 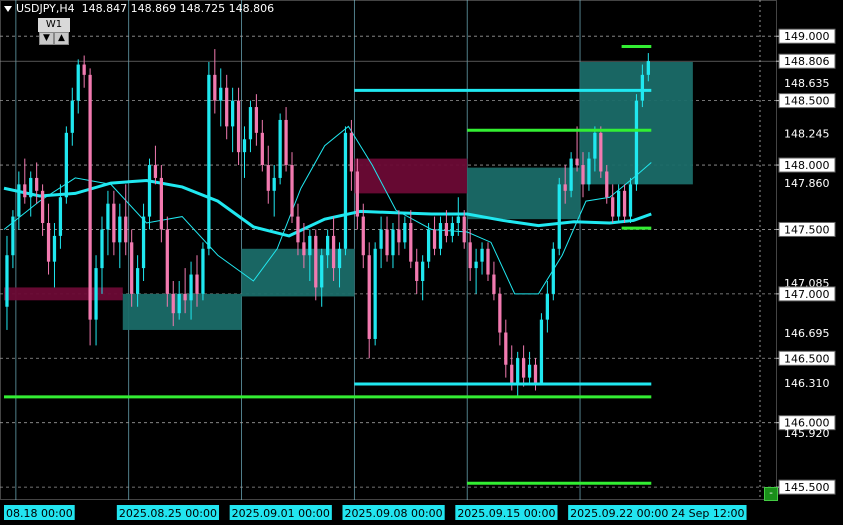 I want to click on price-tick-label: 149.000, so click(x=807, y=36).